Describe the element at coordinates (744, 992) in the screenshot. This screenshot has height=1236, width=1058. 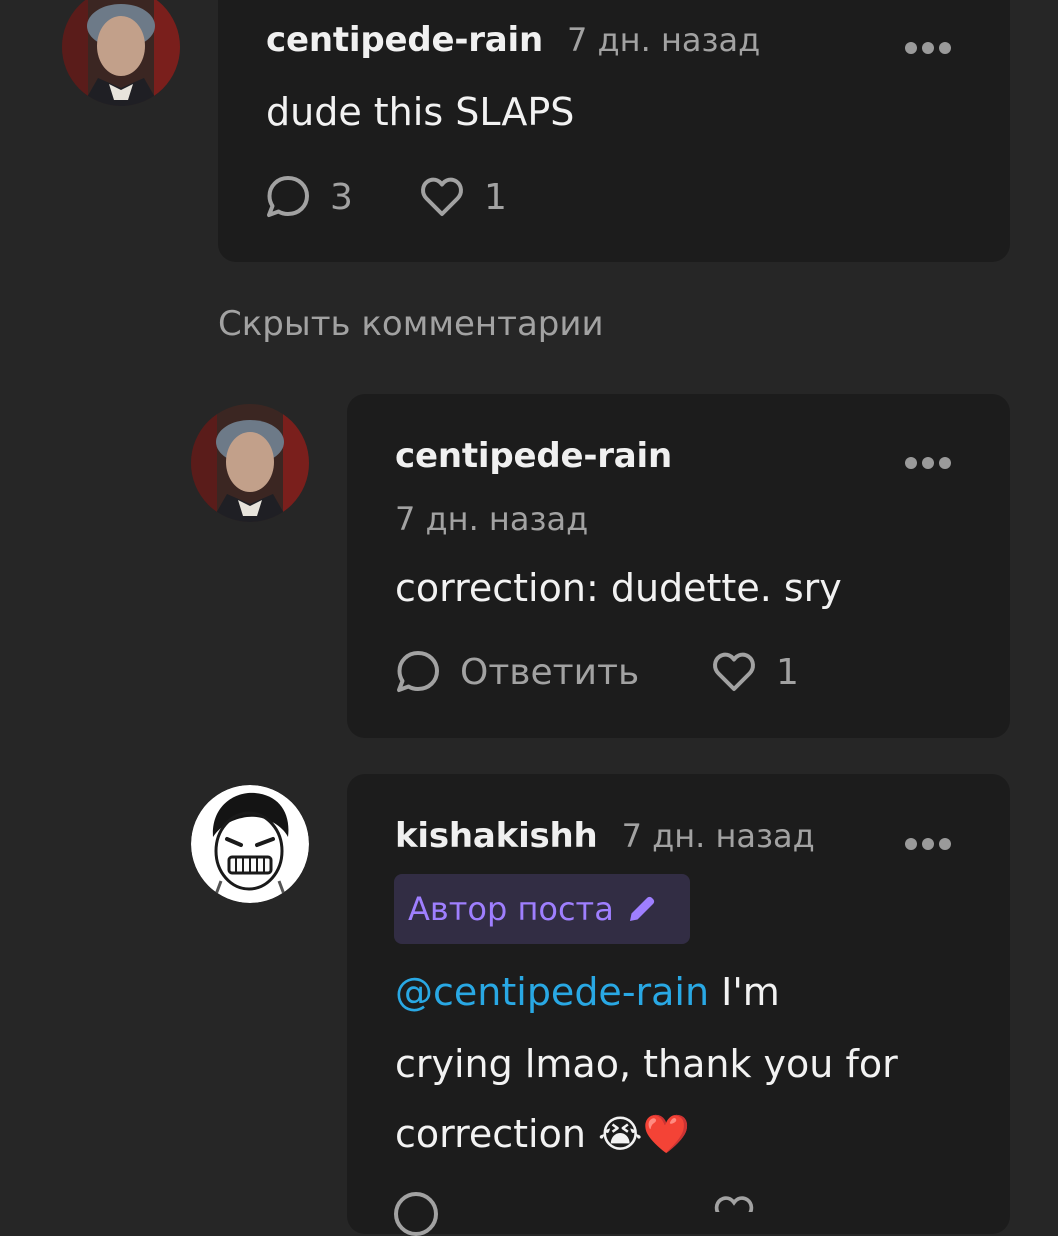
I see `reply-text: I'm` at that location.